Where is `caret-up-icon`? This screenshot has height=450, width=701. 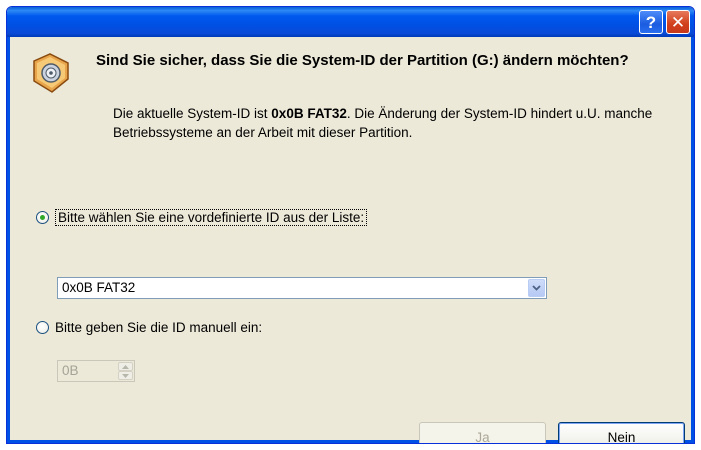 caret-up-icon is located at coordinates (125, 366).